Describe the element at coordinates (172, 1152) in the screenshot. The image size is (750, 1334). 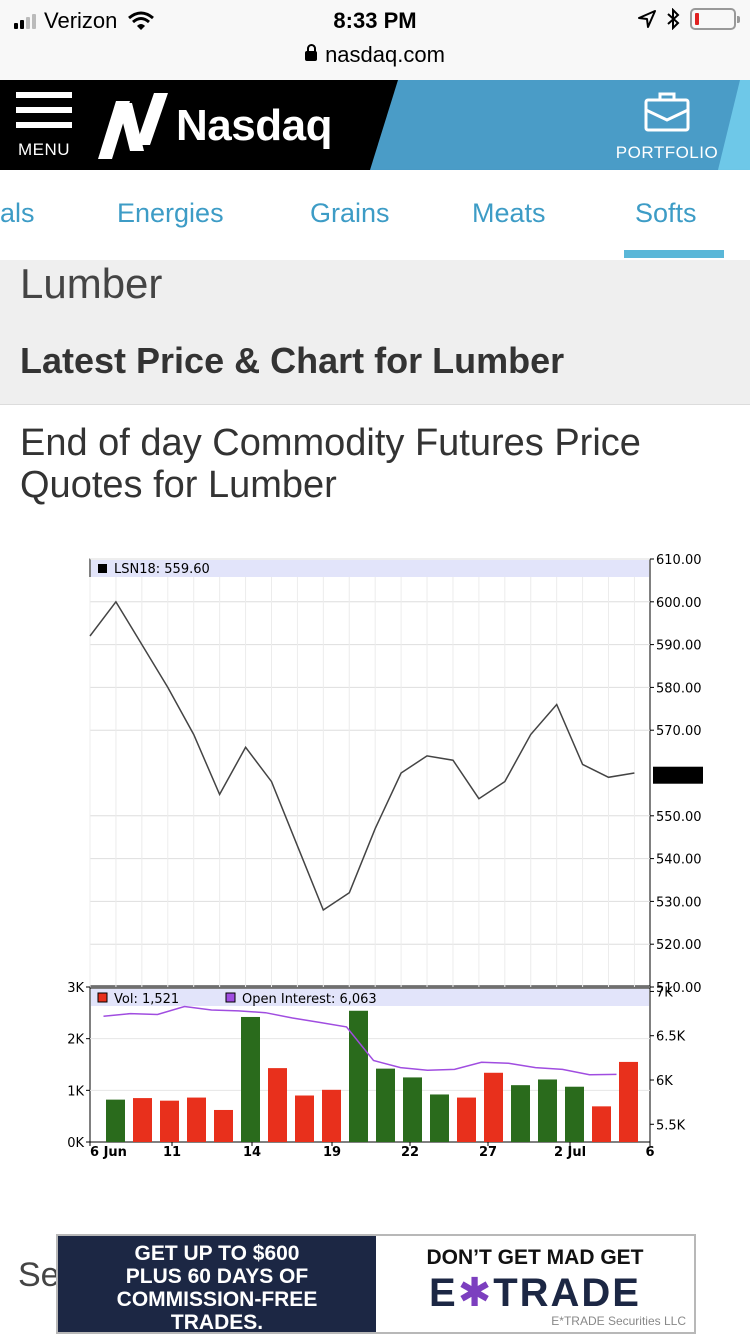
I see `x-axis-tick-label: 11` at that location.